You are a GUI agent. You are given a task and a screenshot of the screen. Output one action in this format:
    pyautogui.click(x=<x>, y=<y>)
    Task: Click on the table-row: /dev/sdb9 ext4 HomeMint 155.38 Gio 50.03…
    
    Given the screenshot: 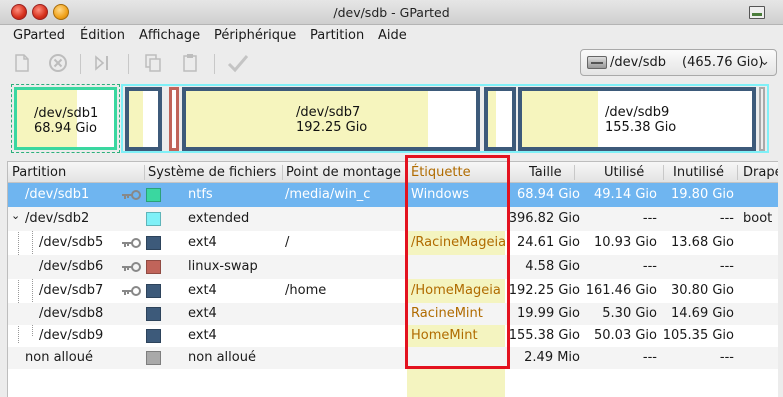 What is the action you would take?
    pyautogui.click(x=393, y=336)
    